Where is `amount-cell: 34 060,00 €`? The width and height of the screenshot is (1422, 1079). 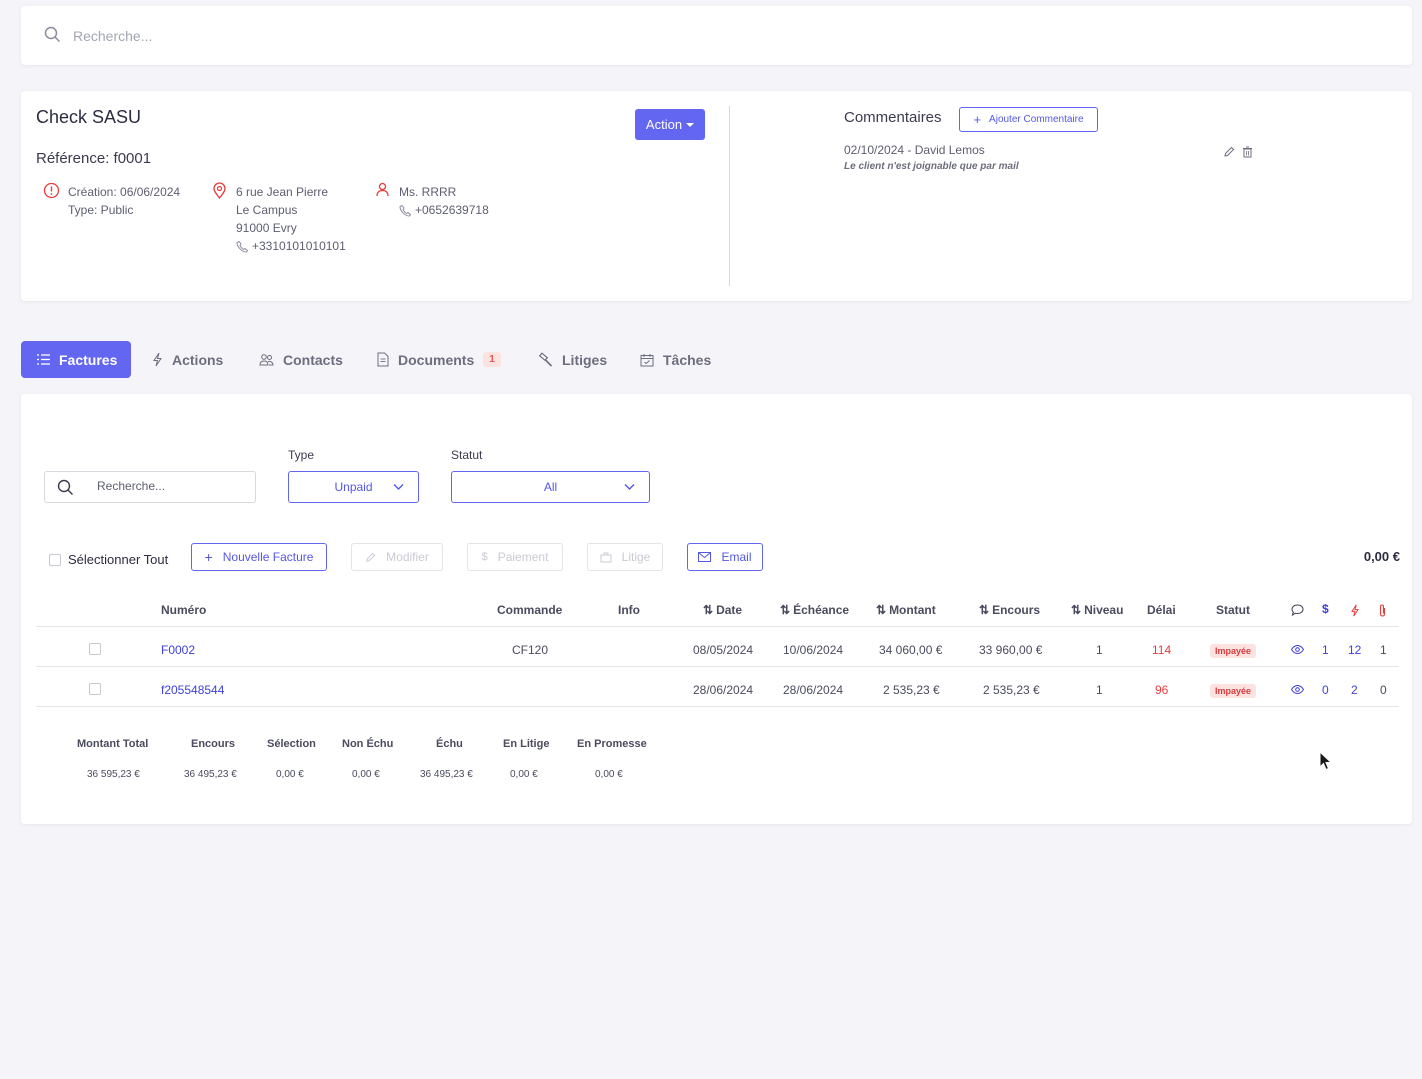
amount-cell: 34 060,00 € is located at coordinates (911, 650).